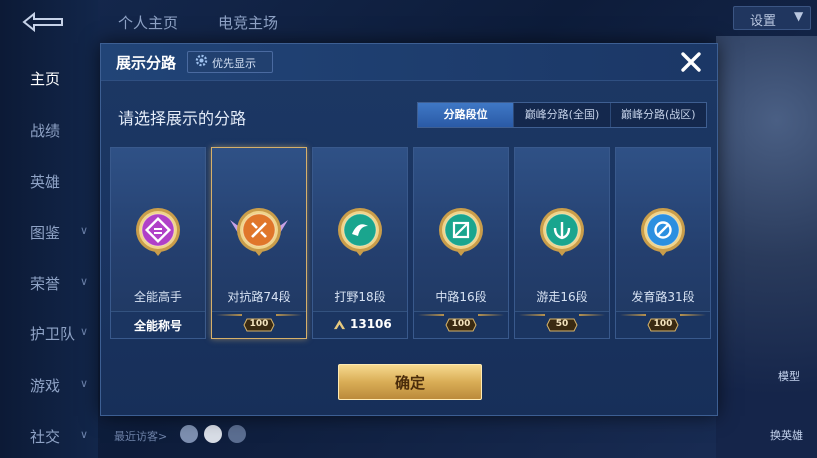 This screenshot has width=817, height=458. What do you see at coordinates (789, 376) in the screenshot?
I see `model-button: 模型` at bounding box center [789, 376].